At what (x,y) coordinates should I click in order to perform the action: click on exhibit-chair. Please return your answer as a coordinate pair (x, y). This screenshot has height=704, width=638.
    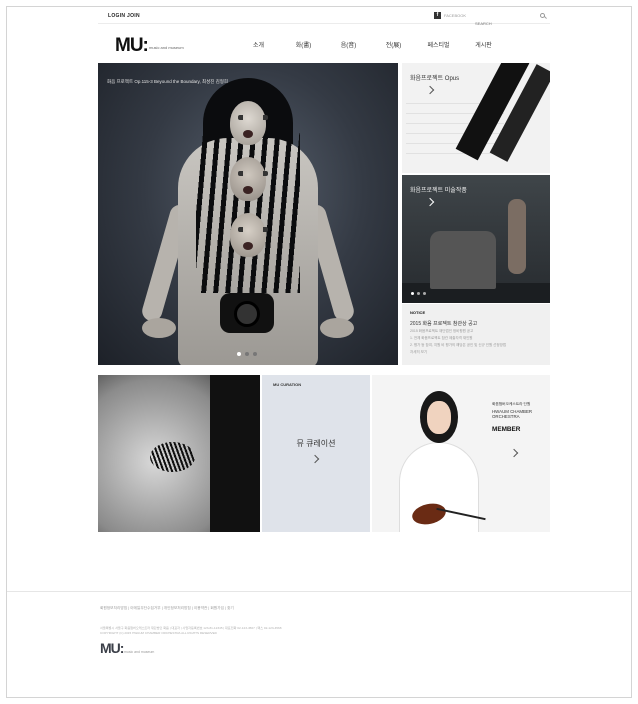
    Looking at the image, I should click on (463, 260).